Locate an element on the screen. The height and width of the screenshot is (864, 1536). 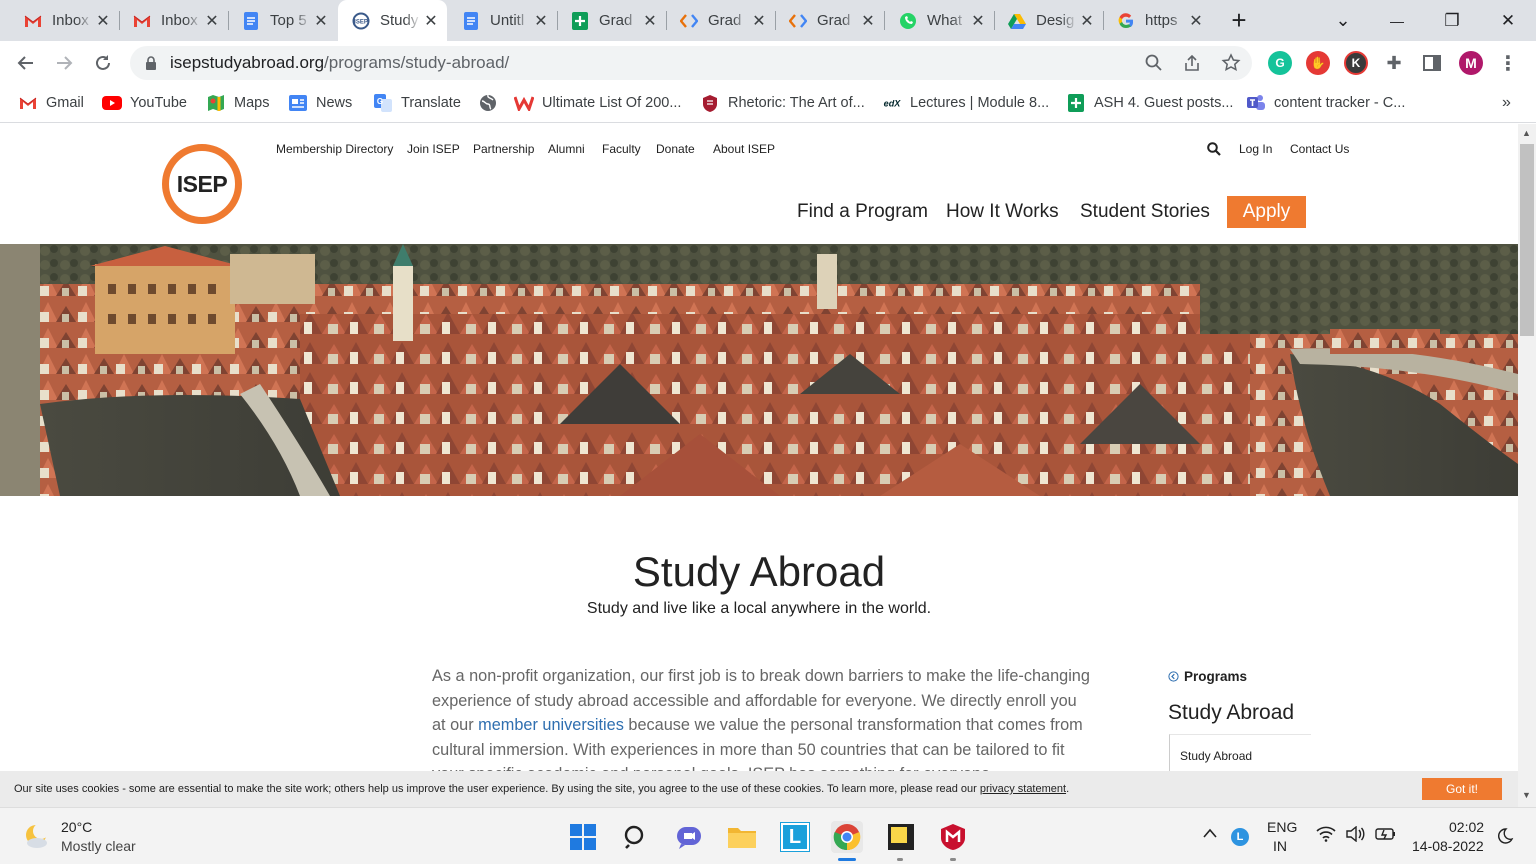
sticky-notes-button is located at coordinates (901, 837).